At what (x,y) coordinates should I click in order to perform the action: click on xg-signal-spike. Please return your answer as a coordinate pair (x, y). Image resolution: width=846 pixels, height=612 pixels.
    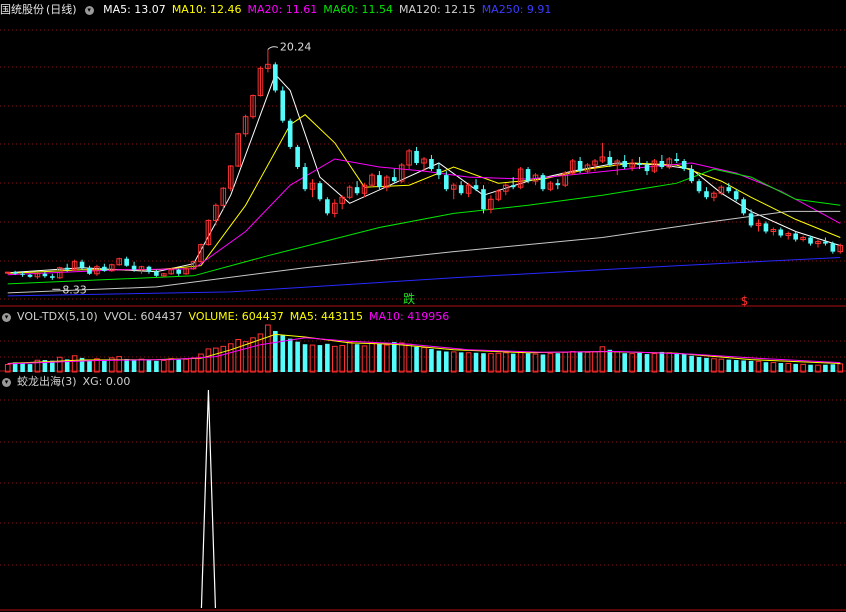
    Looking at the image, I should click on (208, 499).